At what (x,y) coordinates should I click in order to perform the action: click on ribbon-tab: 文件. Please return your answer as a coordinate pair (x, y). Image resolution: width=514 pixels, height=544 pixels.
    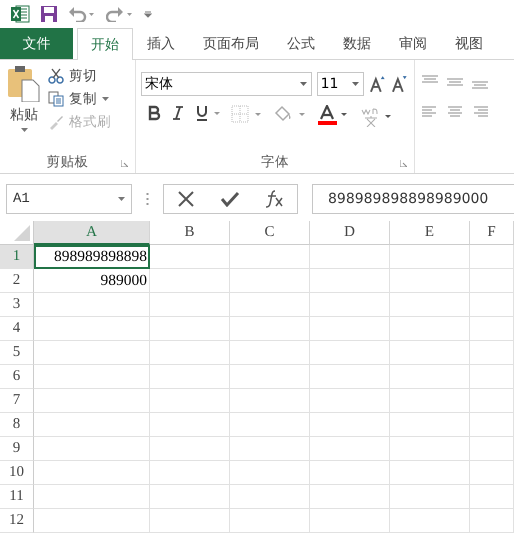
    Looking at the image, I should click on (36, 43).